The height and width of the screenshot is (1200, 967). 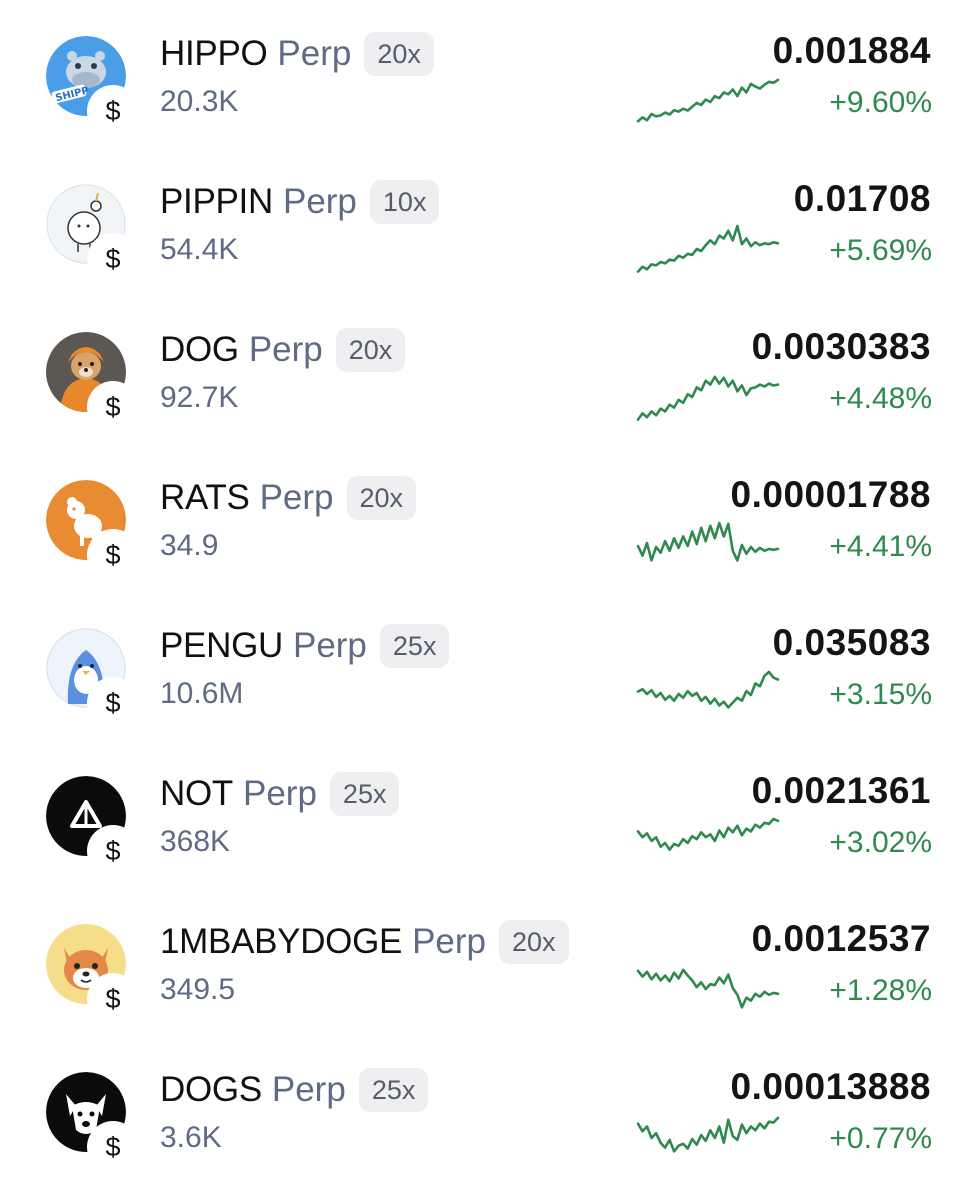 I want to click on market-symbol: HIPPO, so click(x=214, y=53).